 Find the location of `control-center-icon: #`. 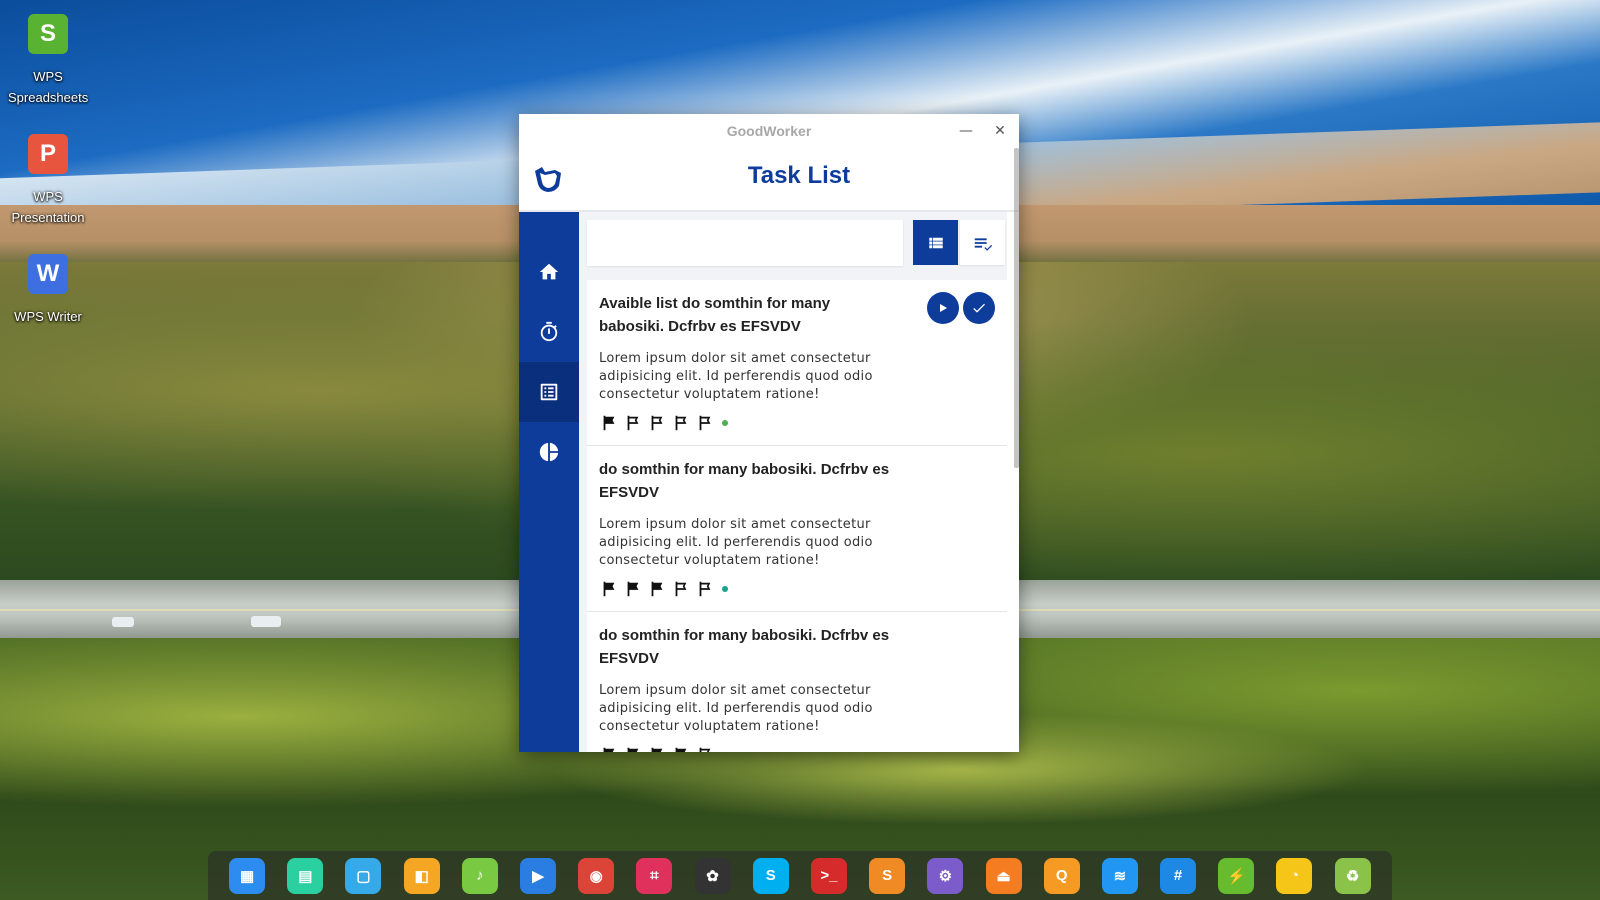

control-center-icon: # is located at coordinates (1178, 875).